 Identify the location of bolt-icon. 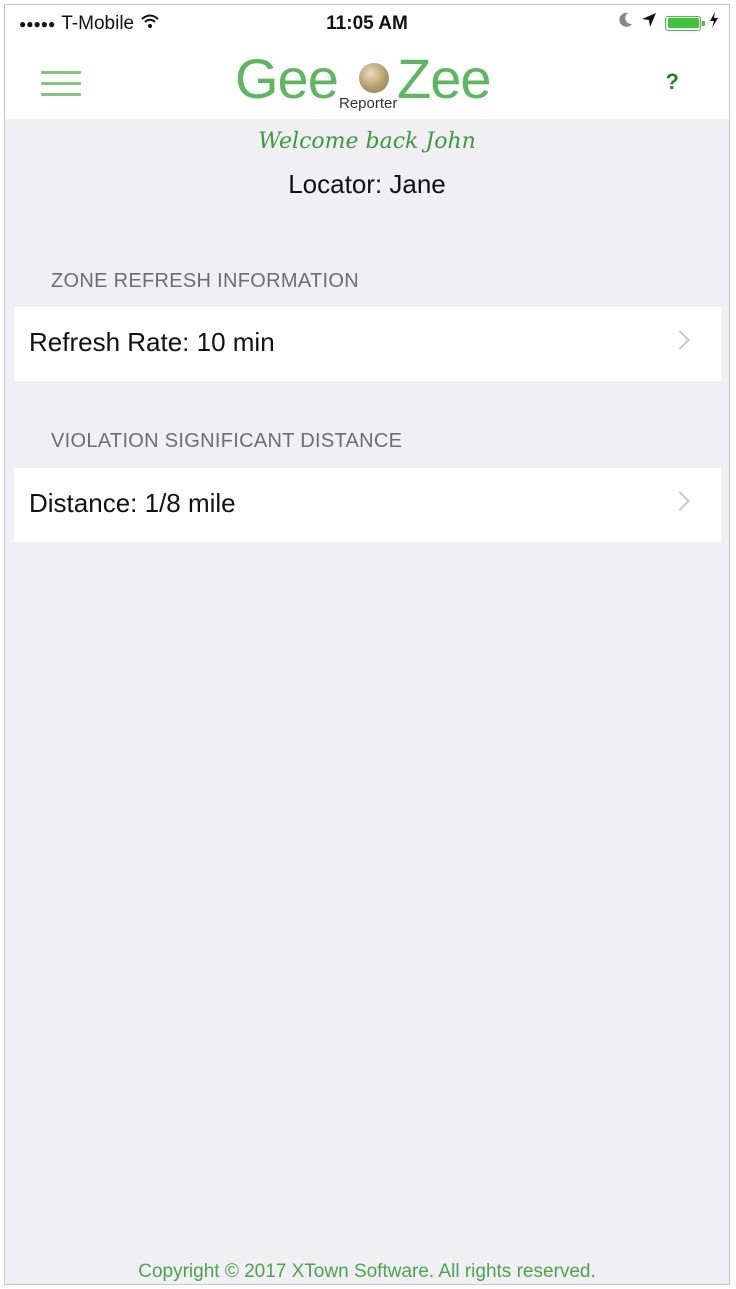
(714, 23).